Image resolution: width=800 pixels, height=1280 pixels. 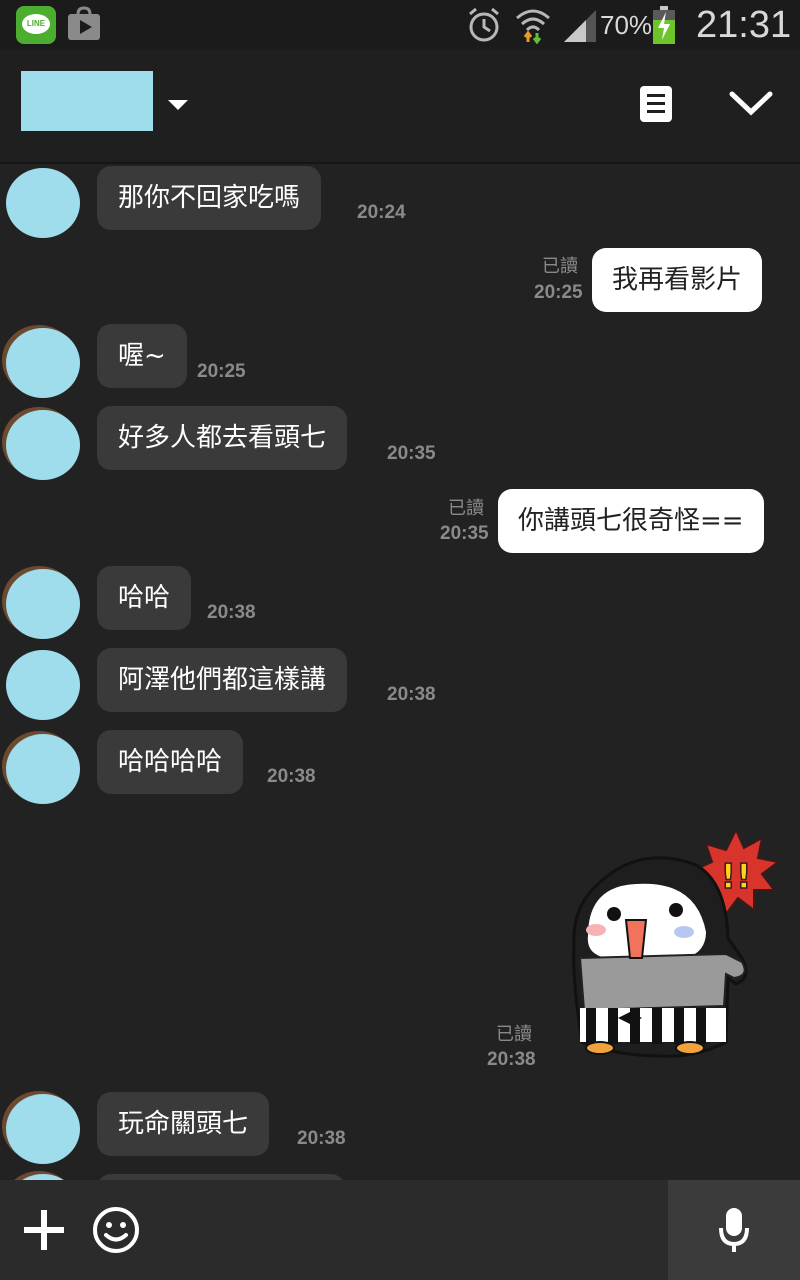 I want to click on line-icon-label: LINE, so click(x=36, y=23).